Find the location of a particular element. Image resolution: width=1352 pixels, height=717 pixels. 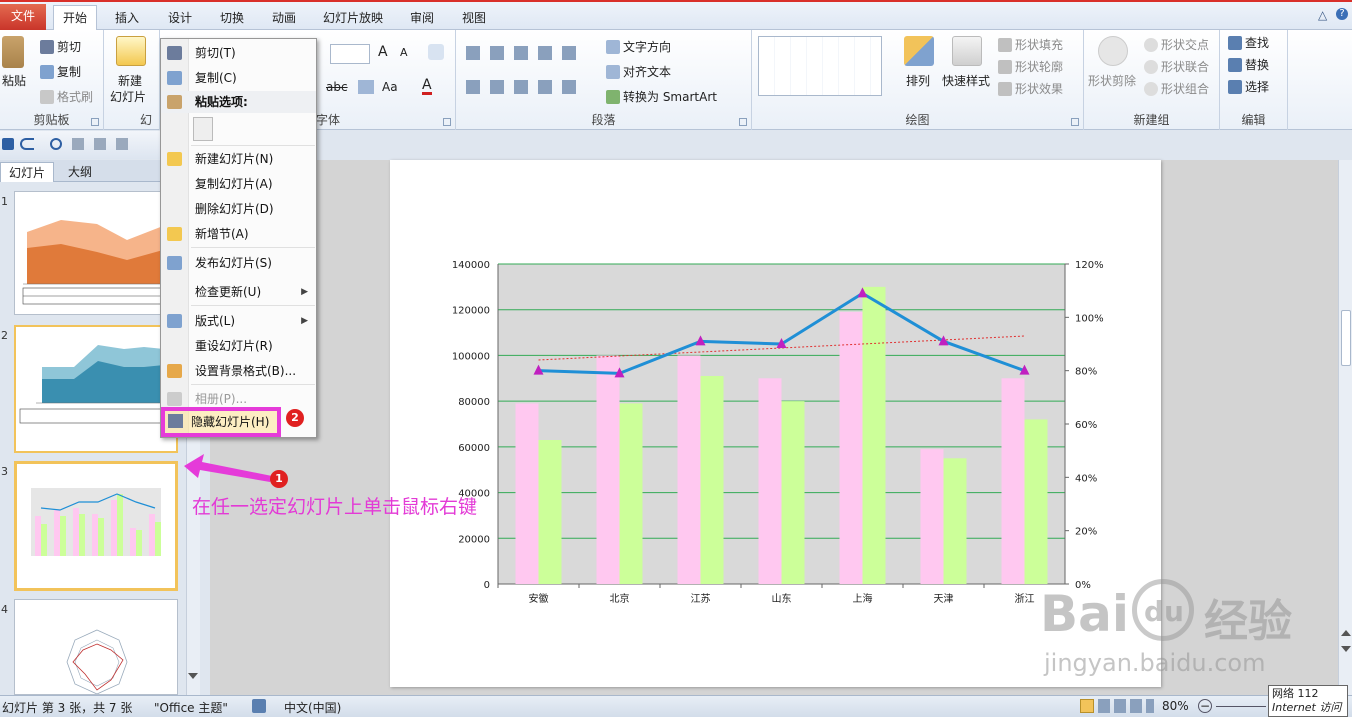

paste-icon is located at coordinates (13, 52).